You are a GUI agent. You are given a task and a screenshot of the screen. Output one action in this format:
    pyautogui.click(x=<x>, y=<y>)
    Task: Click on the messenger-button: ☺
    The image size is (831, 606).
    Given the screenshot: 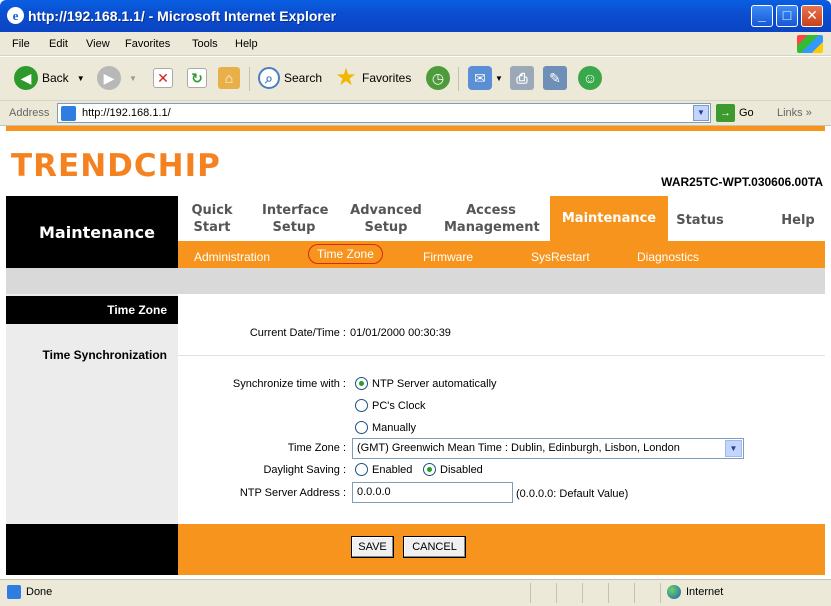 What is the action you would take?
    pyautogui.click(x=590, y=78)
    